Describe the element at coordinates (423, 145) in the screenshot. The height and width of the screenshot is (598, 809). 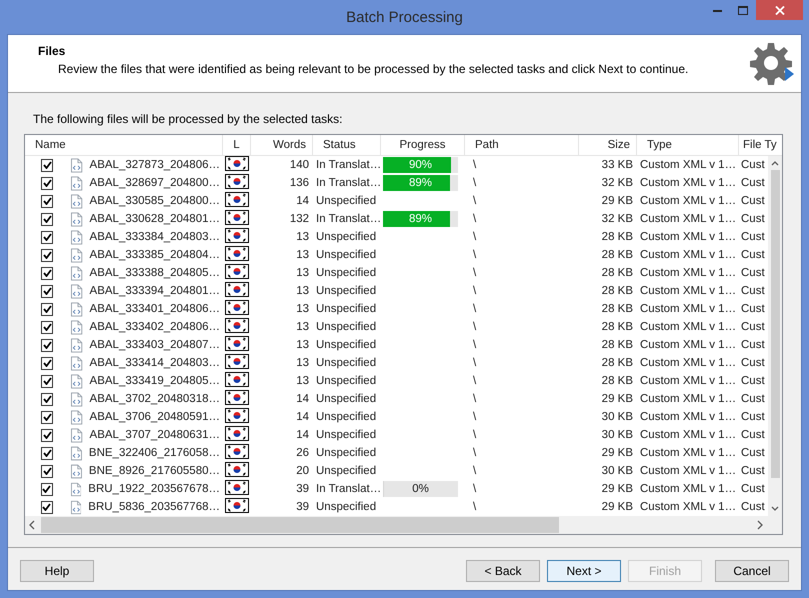
I see `column-header: Progress` at that location.